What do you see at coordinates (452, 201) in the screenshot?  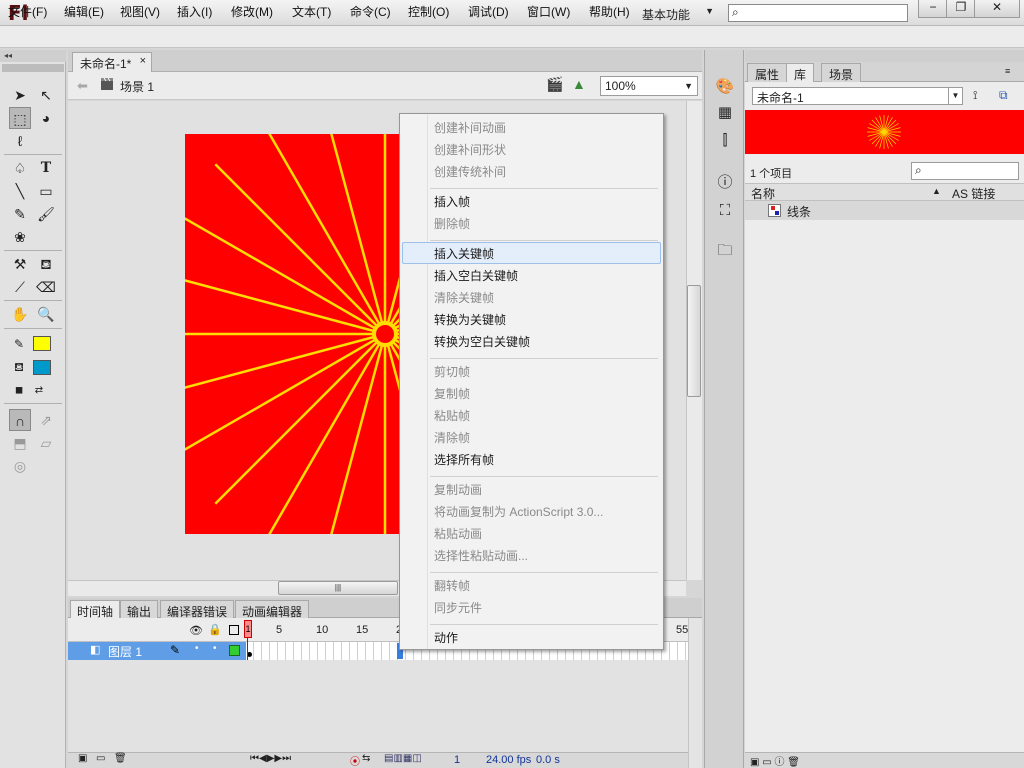 I see `menu-item: 插入帧` at bounding box center [452, 201].